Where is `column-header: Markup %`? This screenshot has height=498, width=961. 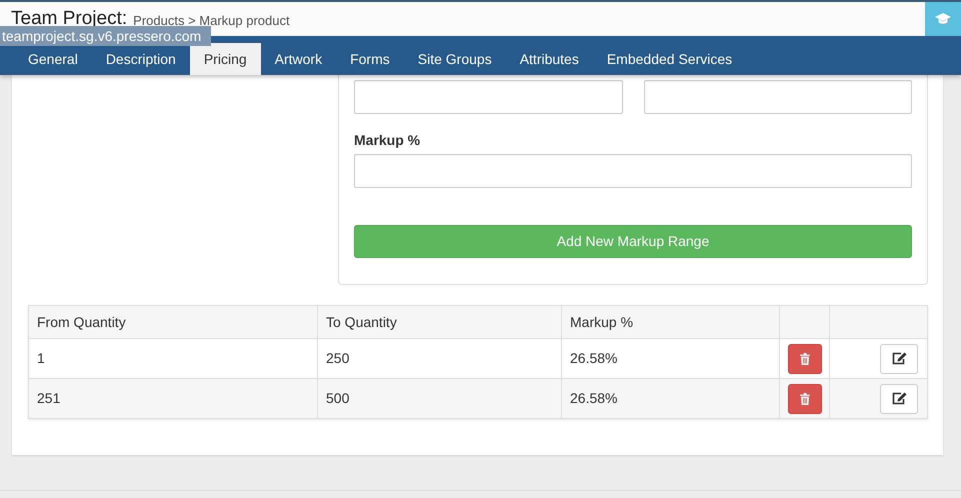 column-header: Markup % is located at coordinates (671, 322).